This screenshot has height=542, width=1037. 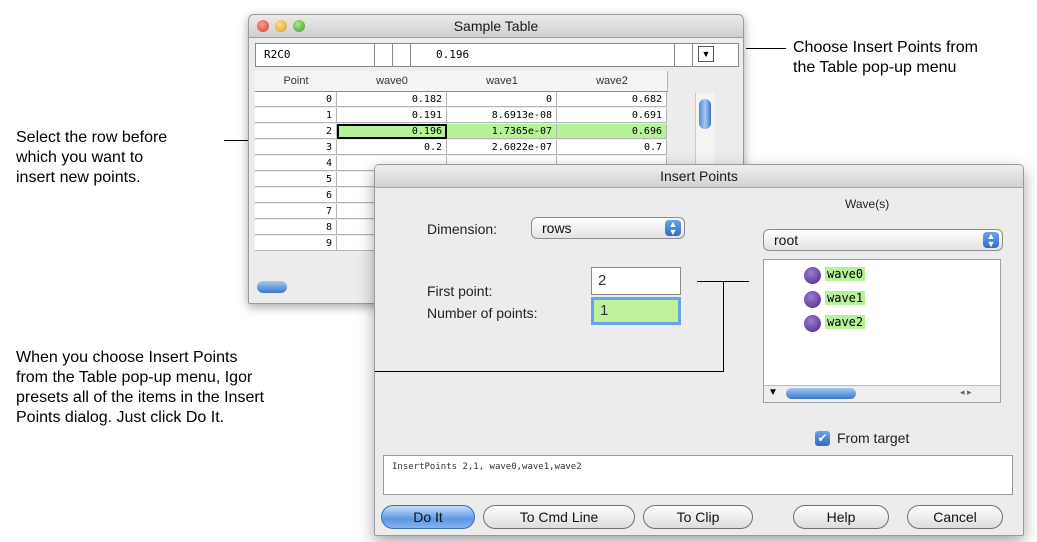 I want to click on table-cell: 0.182, so click(x=392, y=99).